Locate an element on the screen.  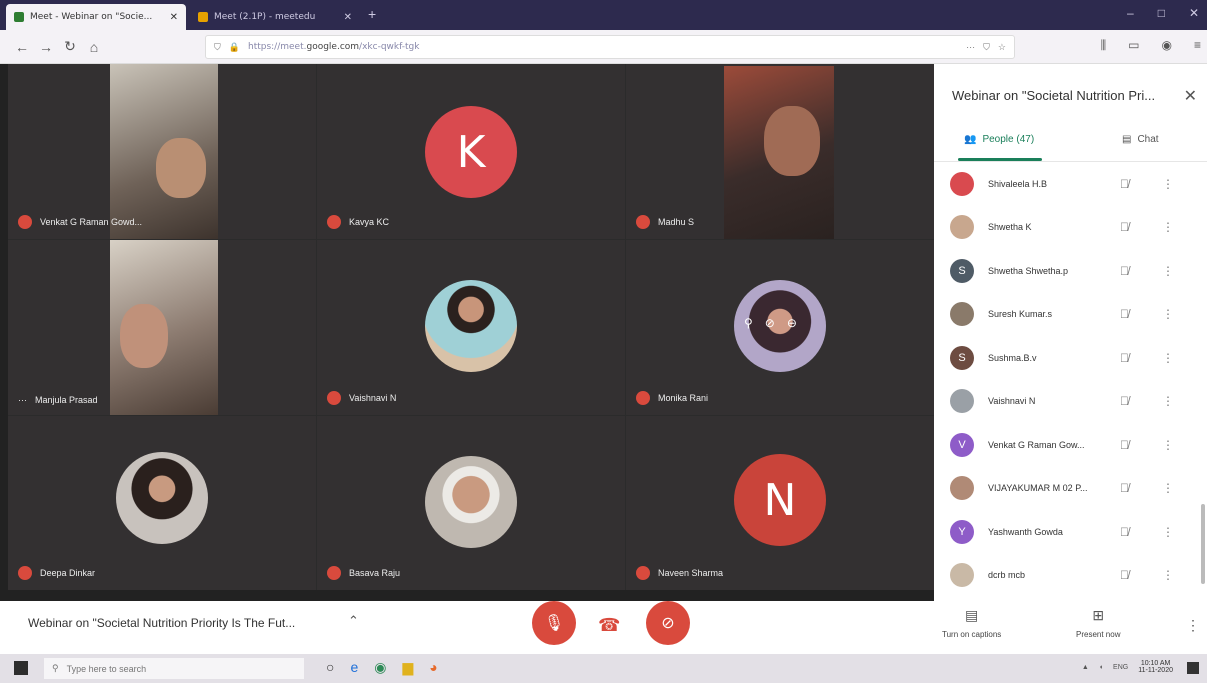
maximize-button: □ is located at coordinates (1161, 13).